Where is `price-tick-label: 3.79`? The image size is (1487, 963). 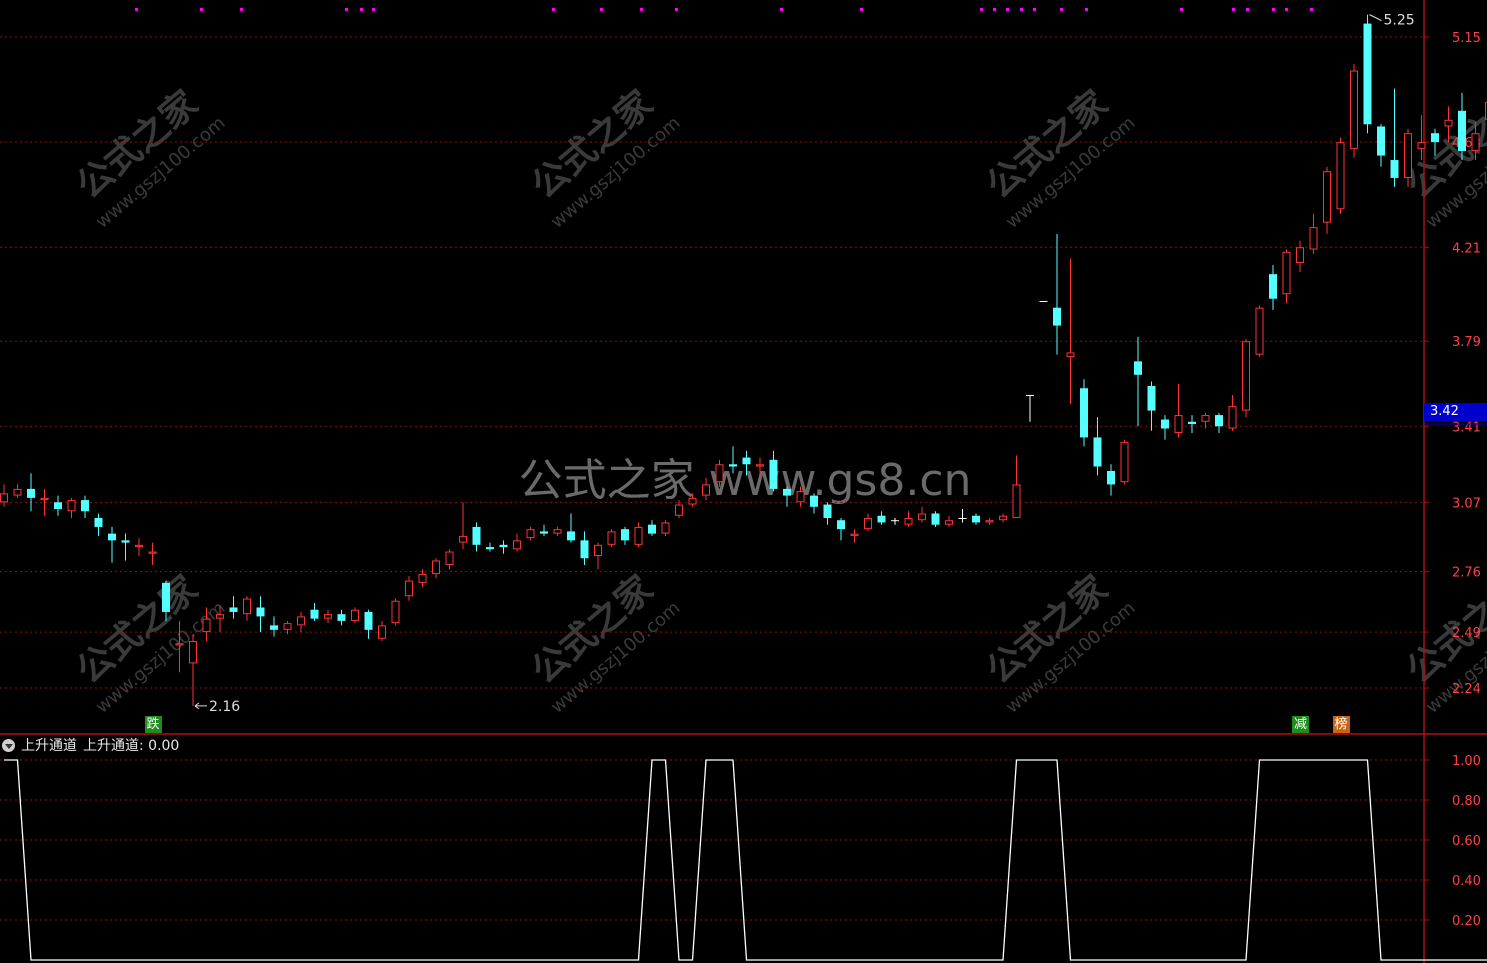
price-tick-label: 3.79 is located at coordinates (1466, 342).